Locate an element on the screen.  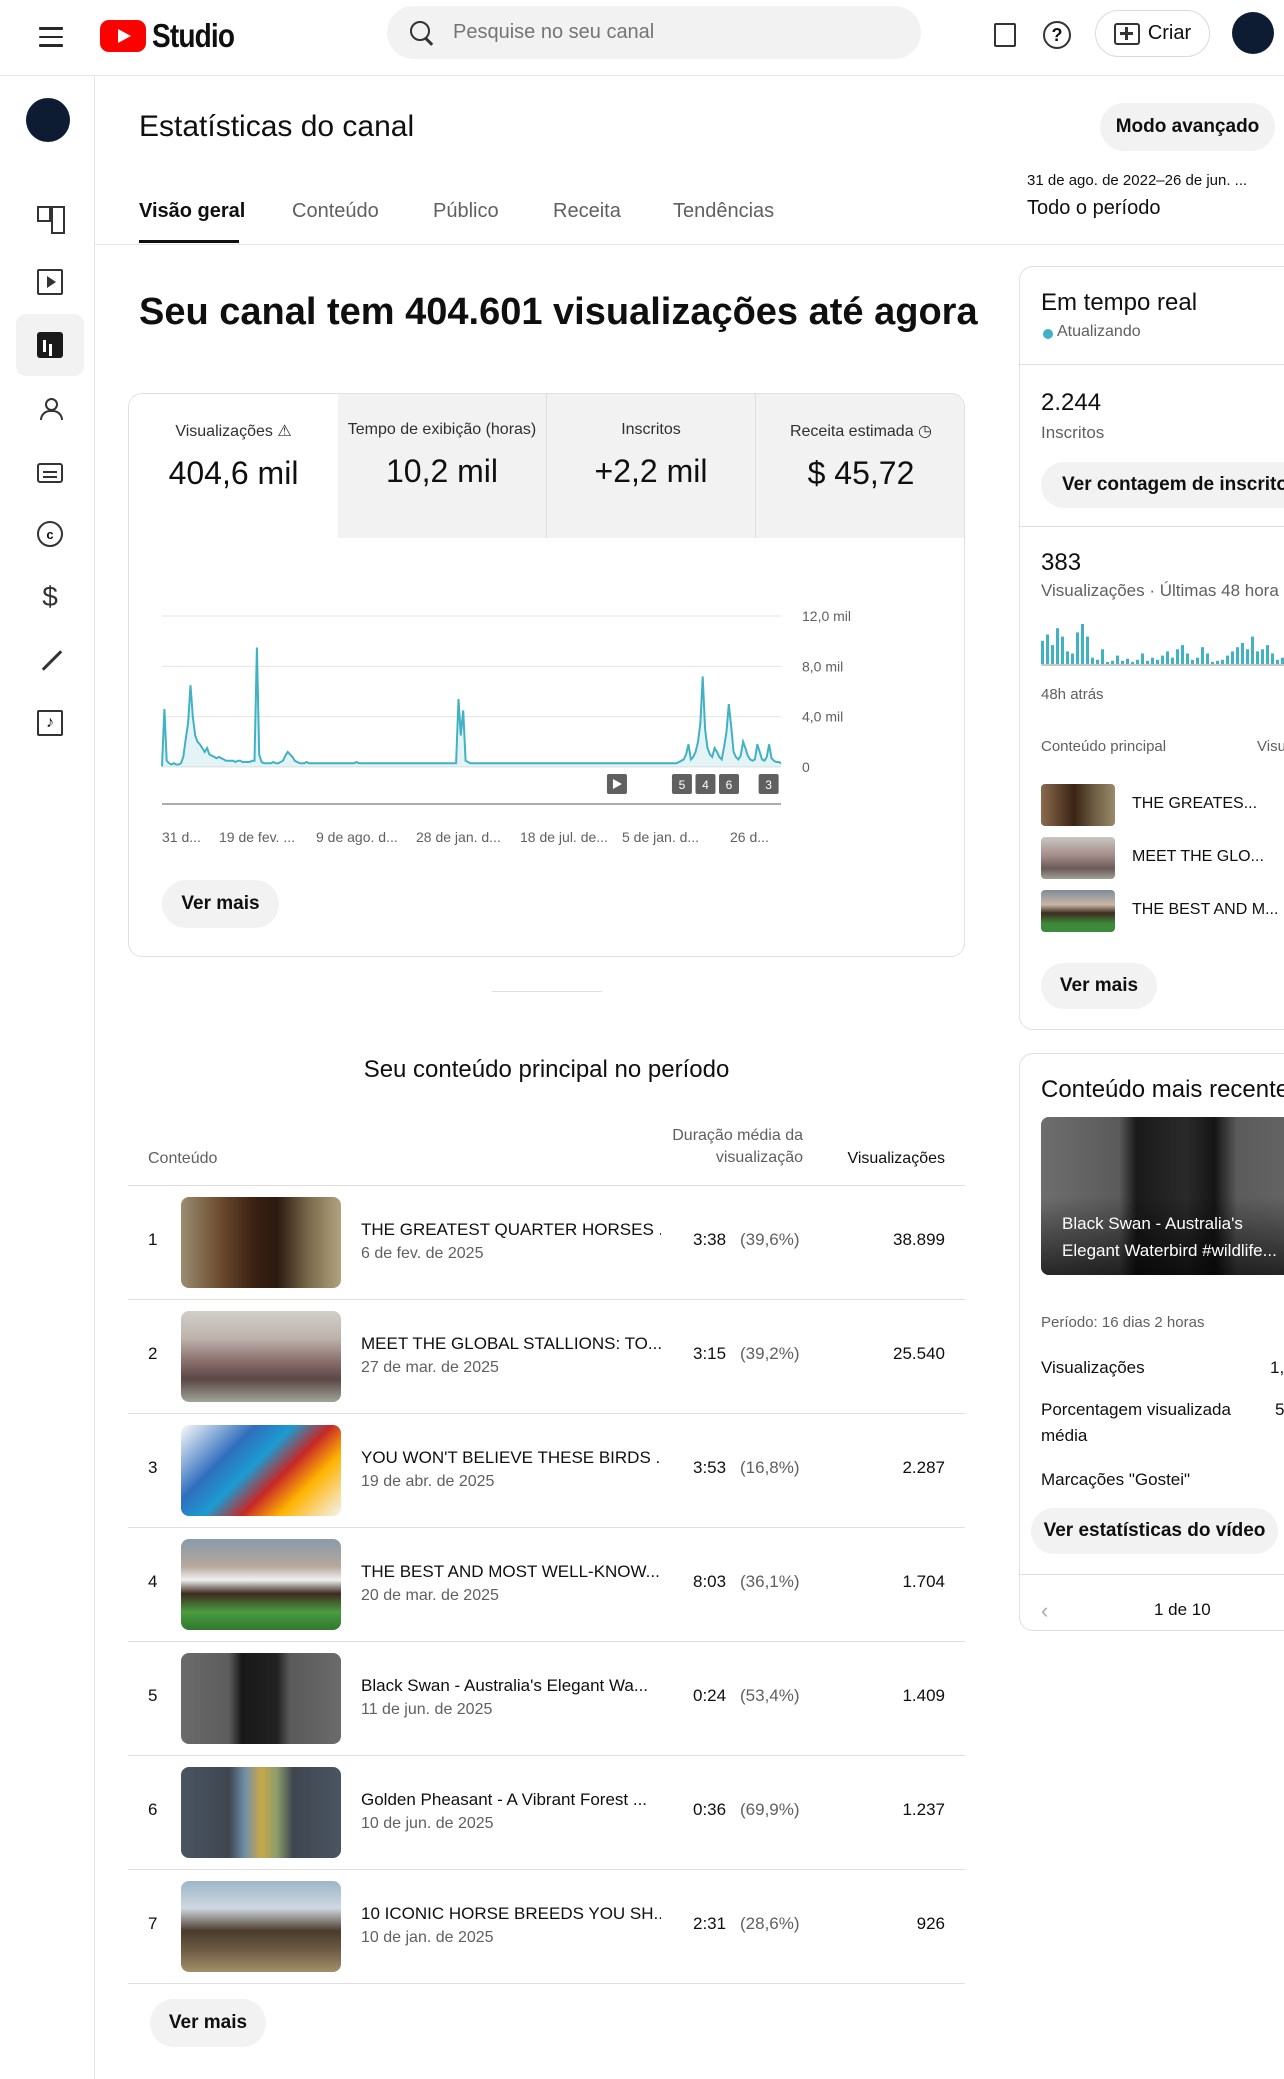
content-icon is located at coordinates (50, 282).